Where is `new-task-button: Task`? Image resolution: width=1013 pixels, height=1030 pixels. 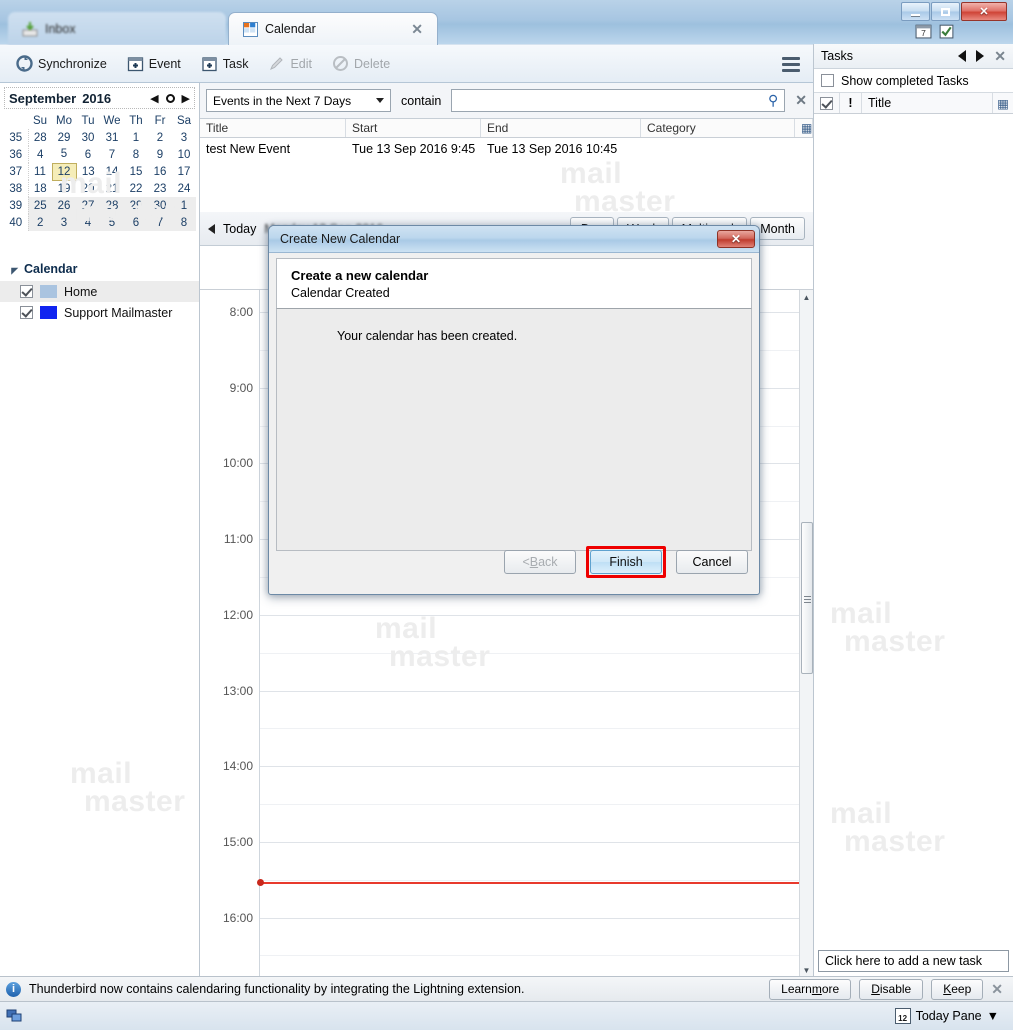 new-task-button: Task is located at coordinates (225, 63).